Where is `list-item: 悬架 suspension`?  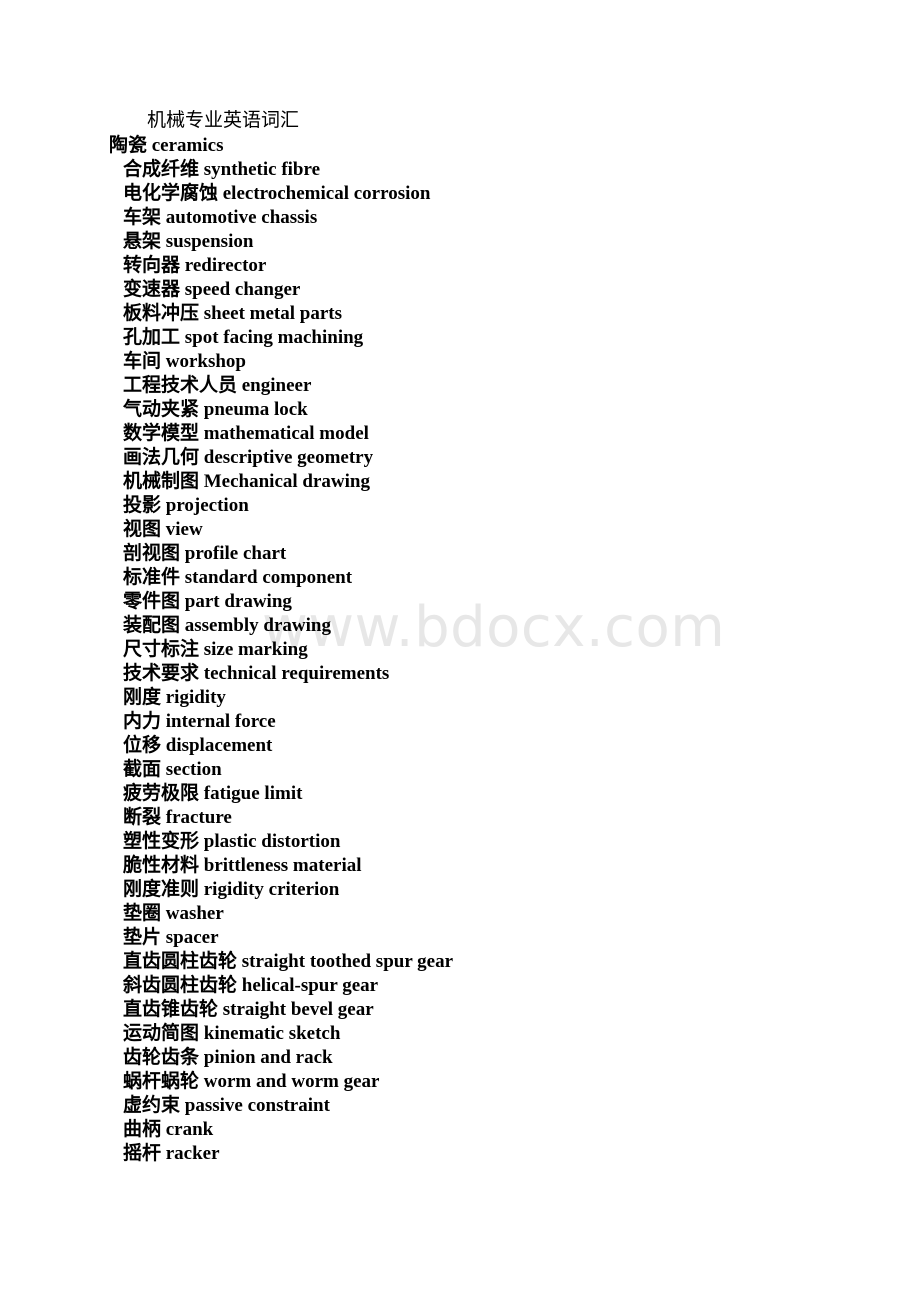
list-item: 悬架 suspension is located at coordinates (188, 241).